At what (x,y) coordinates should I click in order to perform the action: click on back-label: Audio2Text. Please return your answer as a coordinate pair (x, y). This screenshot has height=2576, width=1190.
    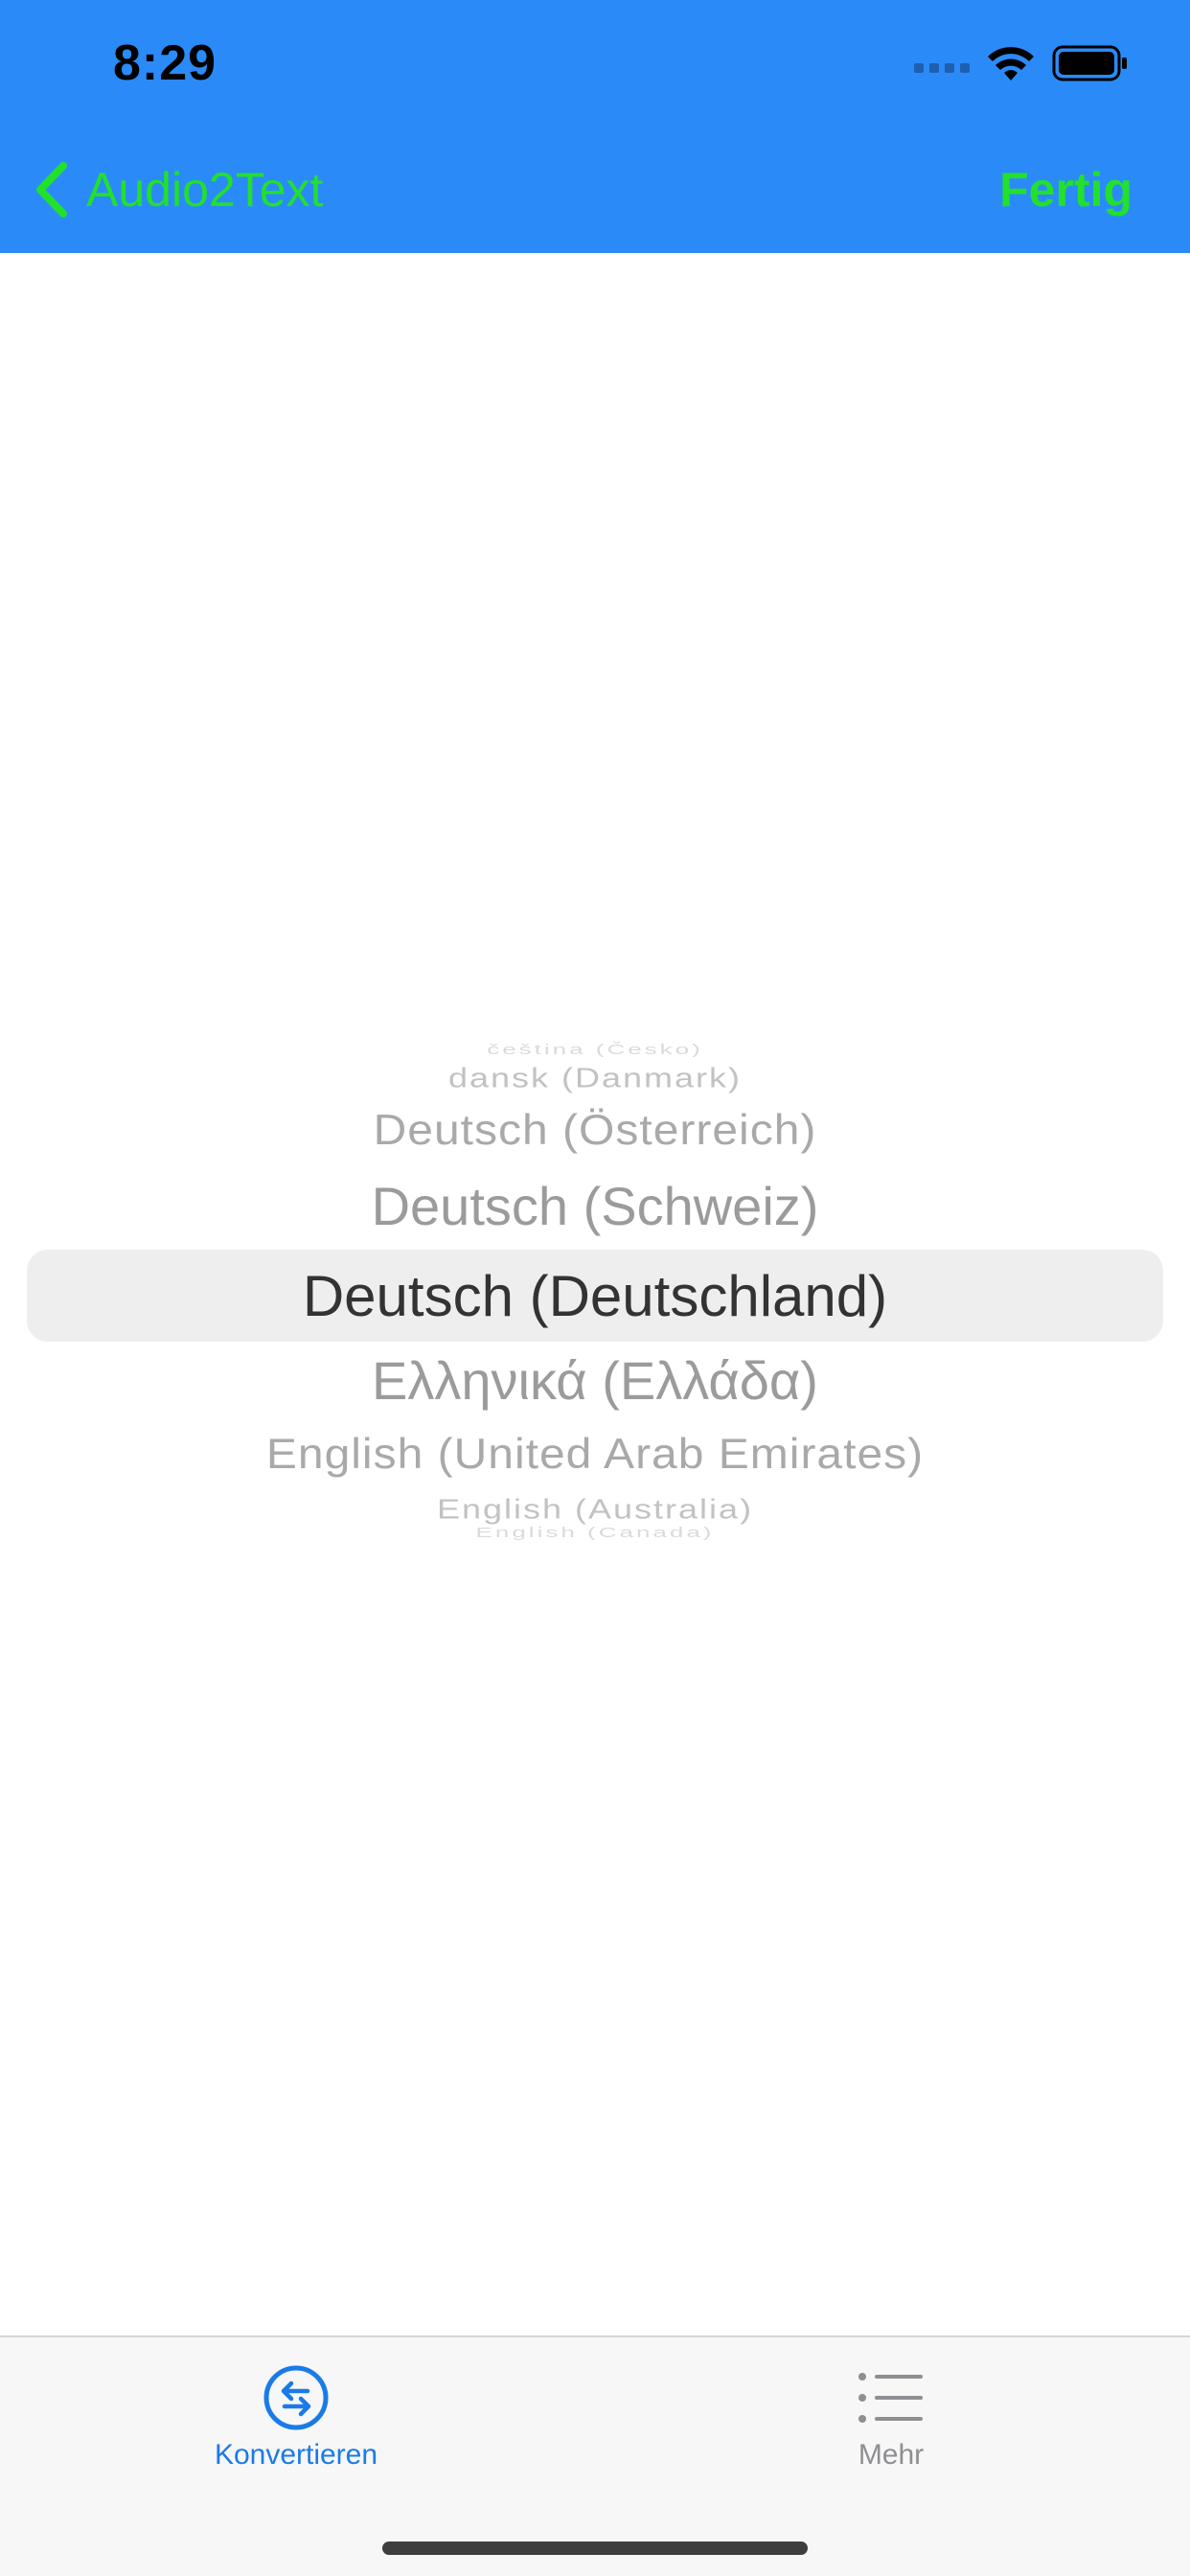
    Looking at the image, I should click on (205, 190).